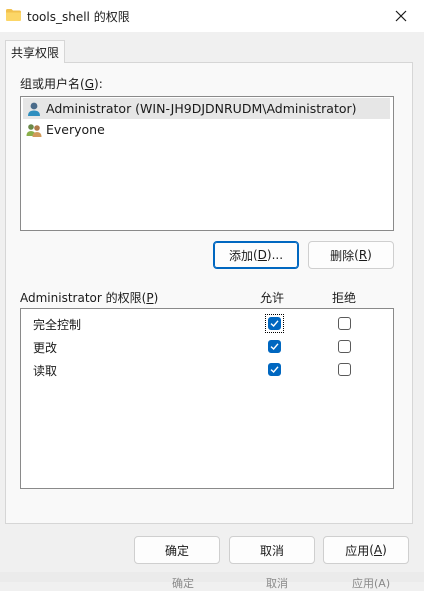 The width and height of the screenshot is (424, 591). What do you see at coordinates (89, 298) in the screenshot?
I see `permissions-label: Administrator 的权限(P)` at bounding box center [89, 298].